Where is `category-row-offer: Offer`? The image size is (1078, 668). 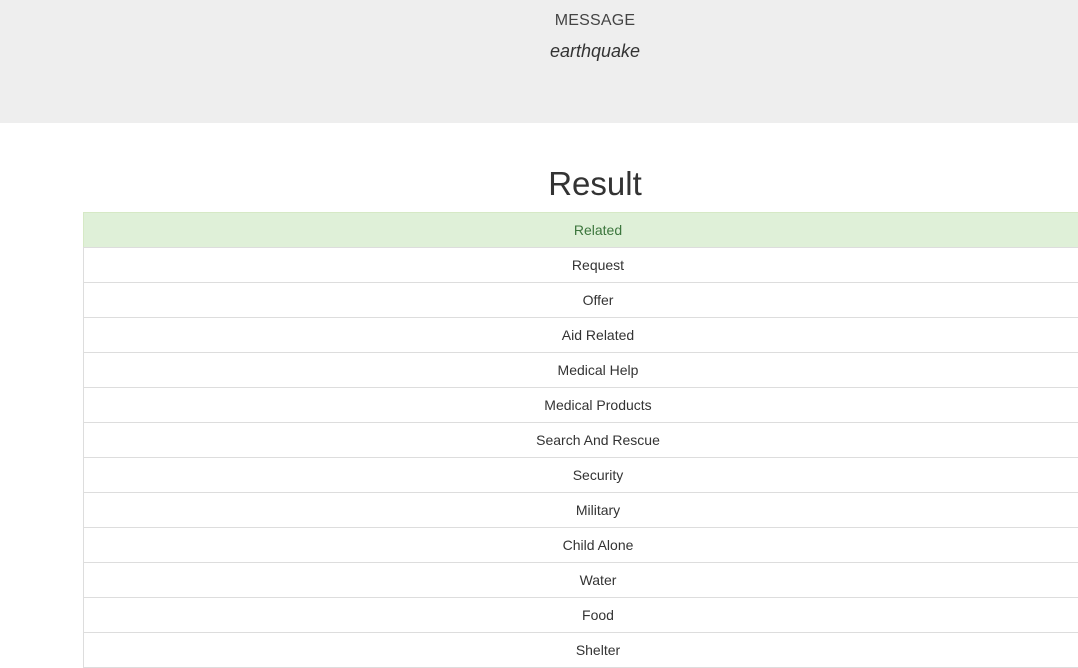 category-row-offer: Offer is located at coordinates (580, 300).